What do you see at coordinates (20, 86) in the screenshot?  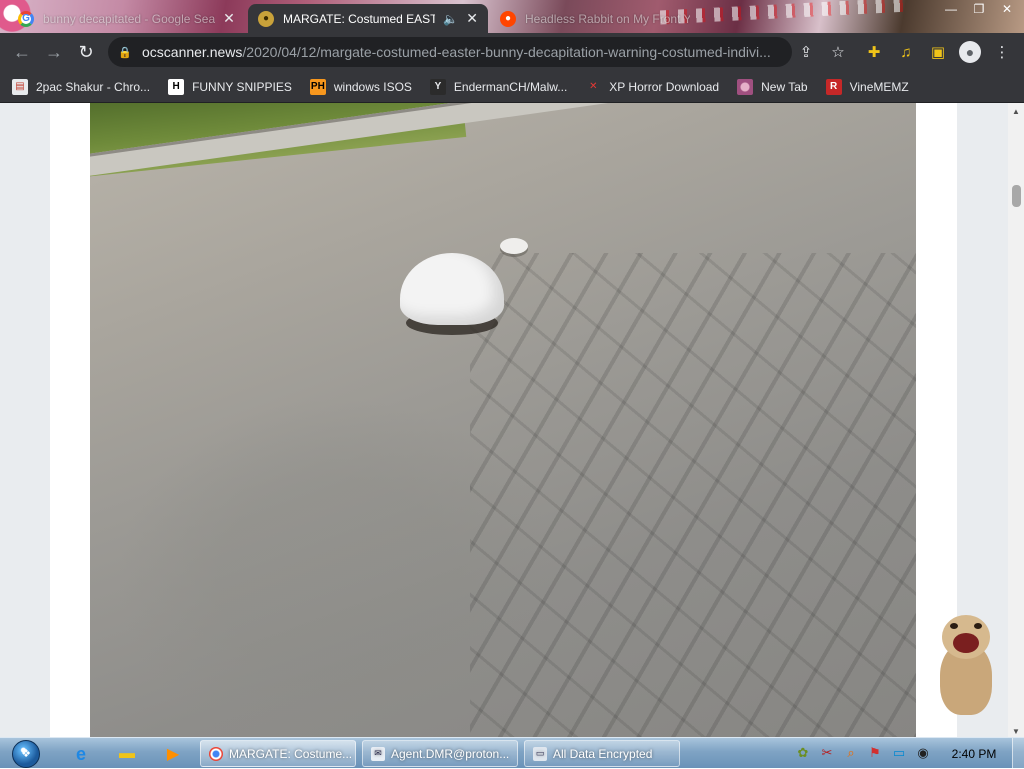 I see `2pac-icon: ▤` at bounding box center [20, 86].